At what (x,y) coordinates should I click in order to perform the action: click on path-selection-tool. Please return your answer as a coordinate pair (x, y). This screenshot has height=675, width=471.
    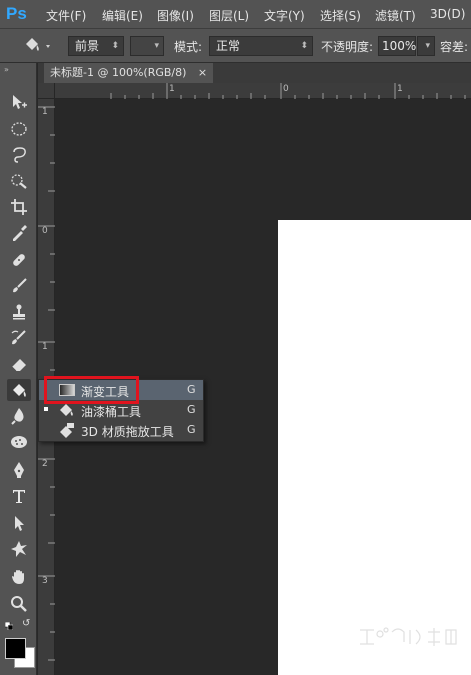
    Looking at the image, I should click on (19, 523).